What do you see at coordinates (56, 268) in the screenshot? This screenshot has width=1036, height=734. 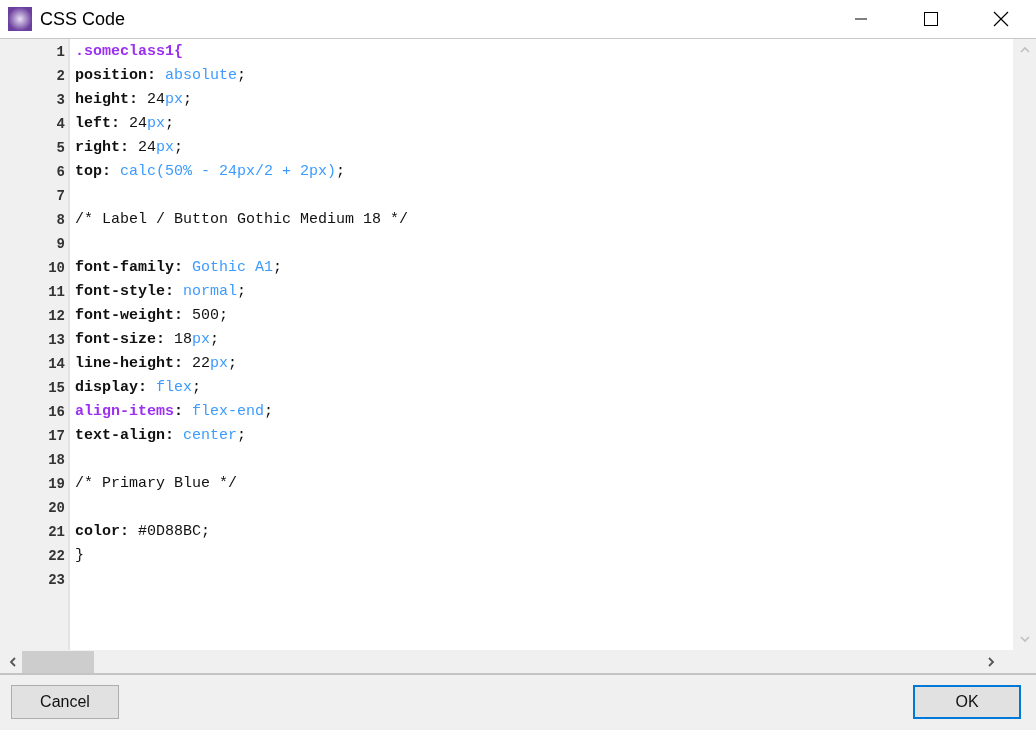 I see `line-number: 10` at bounding box center [56, 268].